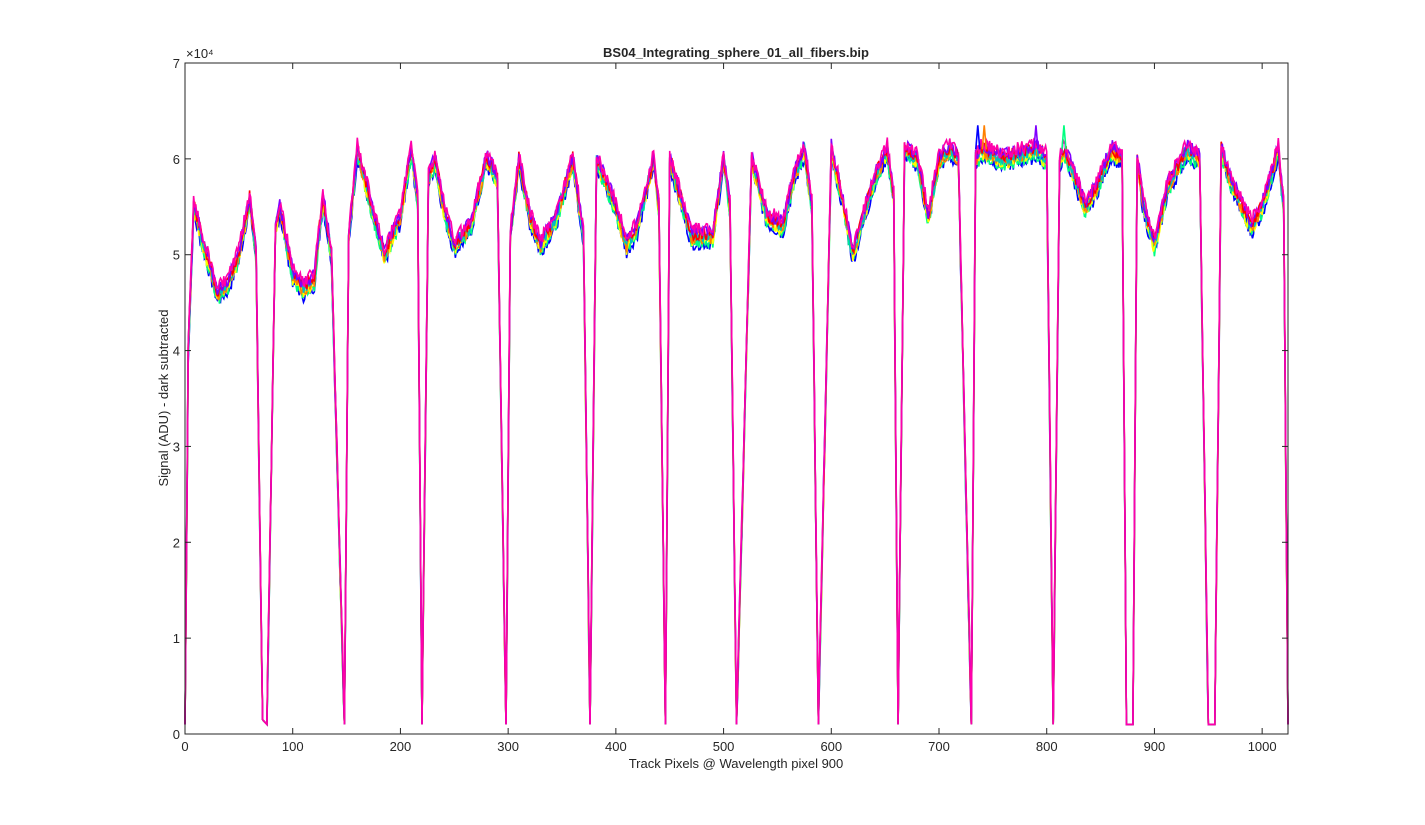 The height and width of the screenshot is (825, 1425). Describe the element at coordinates (1262, 746) in the screenshot. I see `x-tick-label: 1000` at that location.